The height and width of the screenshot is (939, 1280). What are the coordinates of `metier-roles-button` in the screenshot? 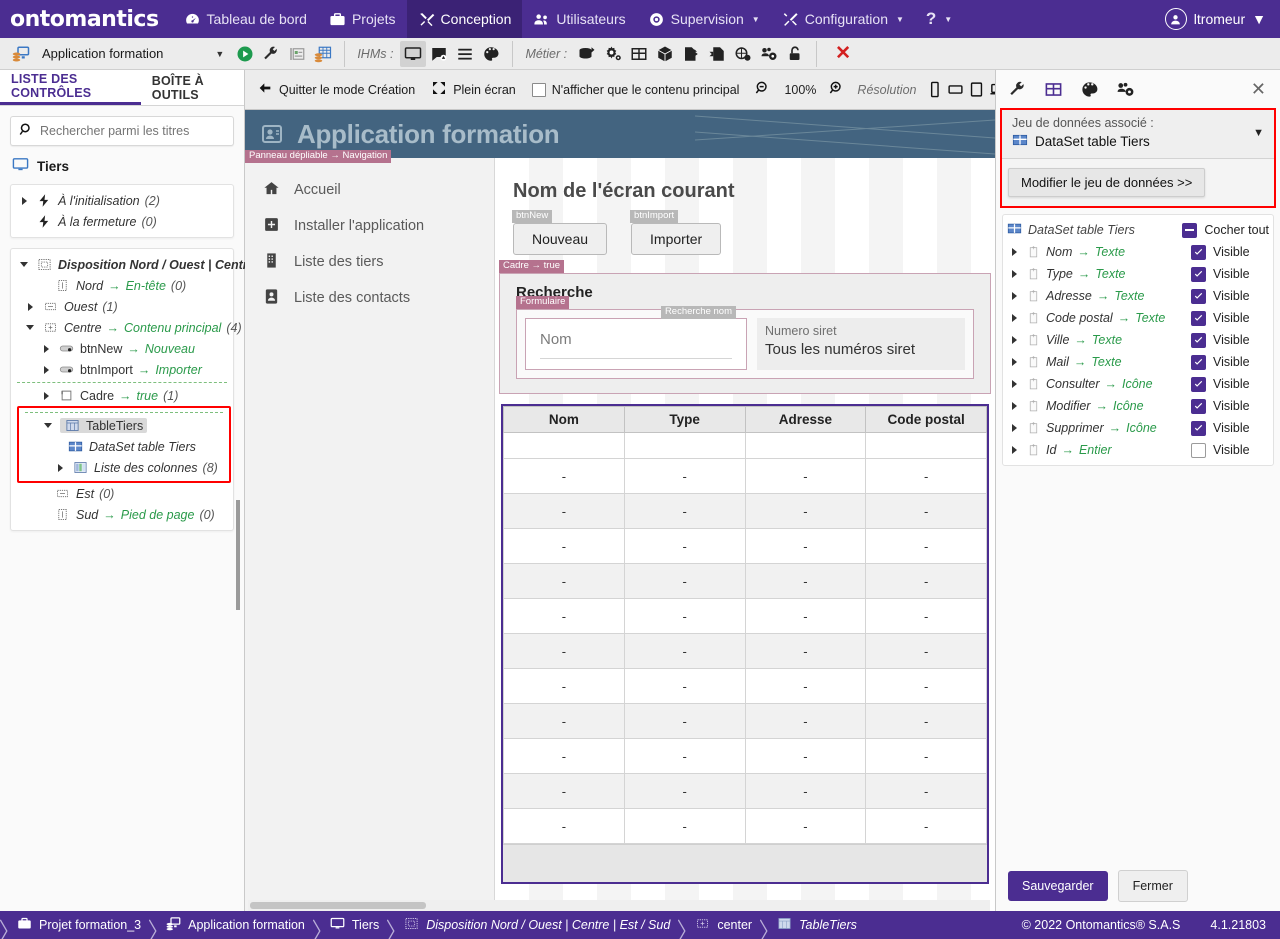 It's located at (769, 54).